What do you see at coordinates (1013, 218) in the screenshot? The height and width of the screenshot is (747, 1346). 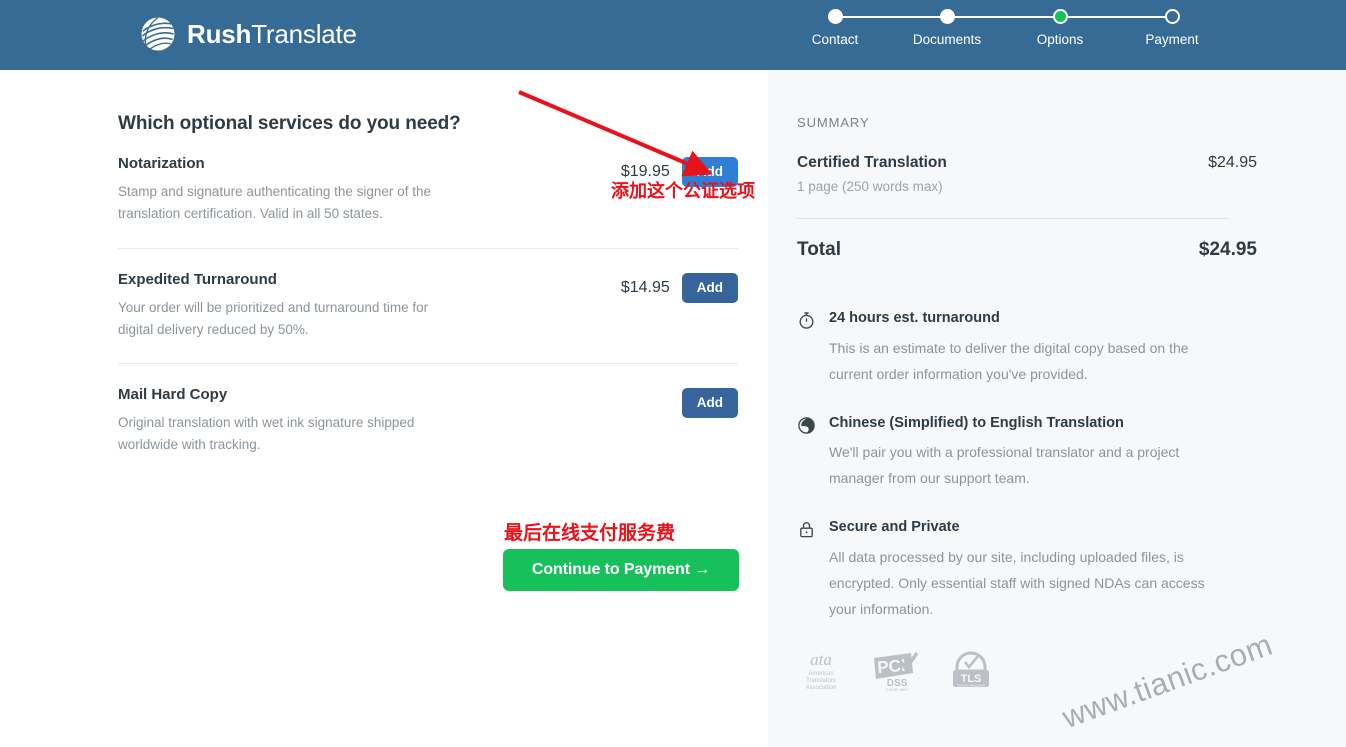 I see `summary-divider` at bounding box center [1013, 218].